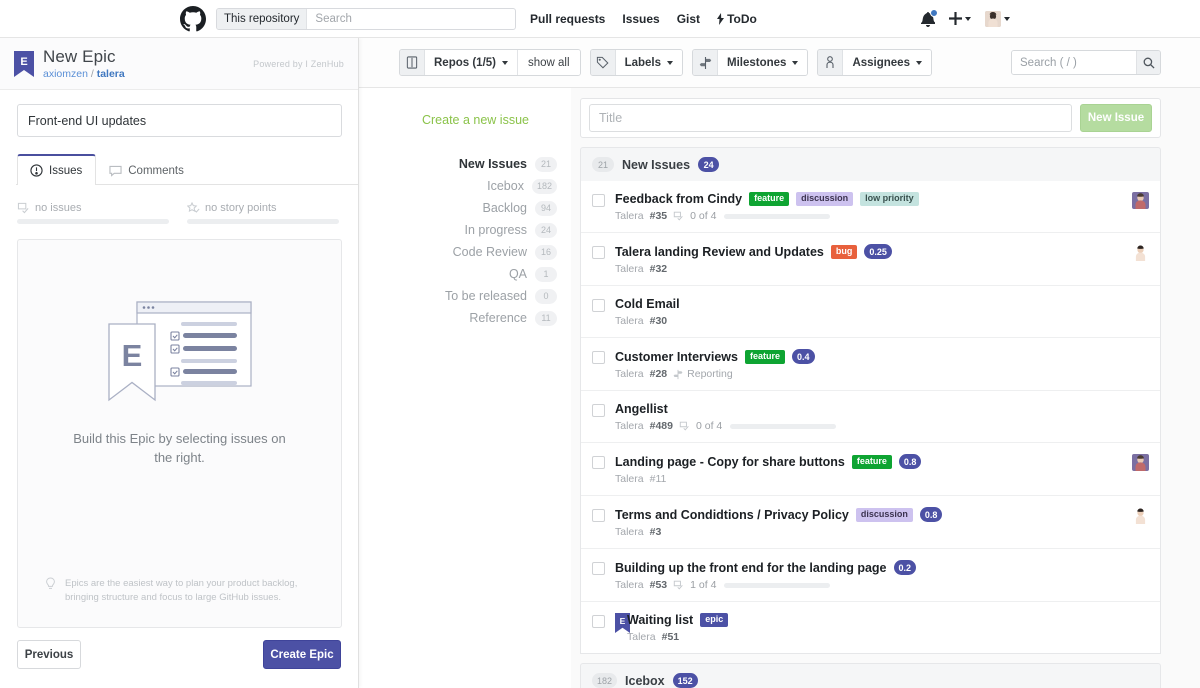 Image resolution: width=1200 pixels, height=688 pixels. I want to click on nav-todo: ToDo, so click(737, 19).